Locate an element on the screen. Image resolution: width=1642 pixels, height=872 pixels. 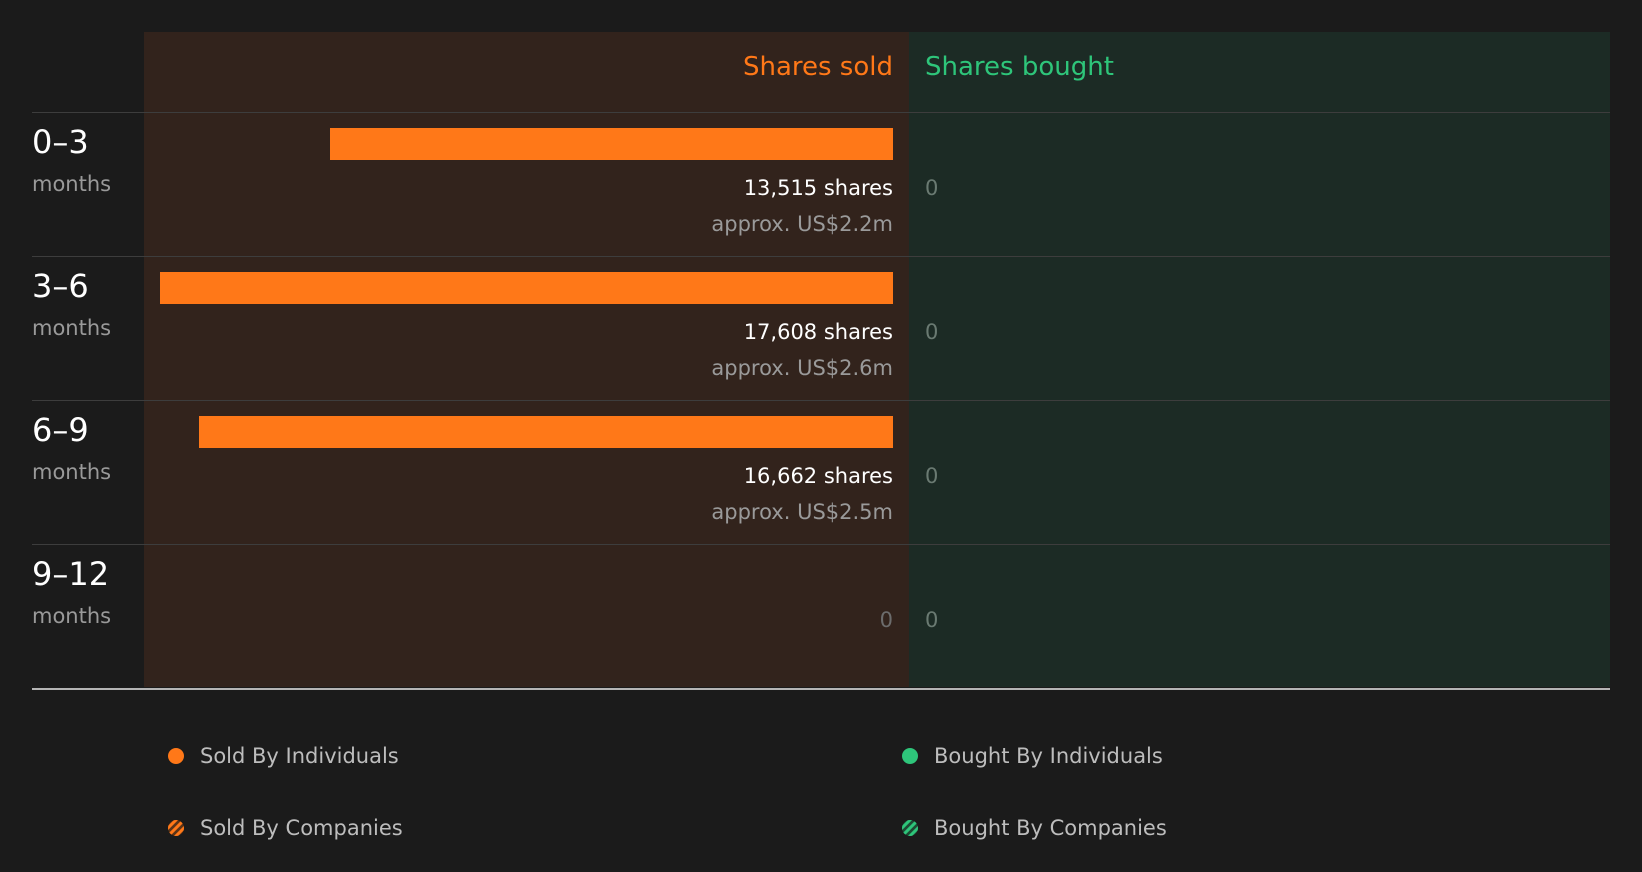
legend-bought-by-companies: Bought By Companies is located at coordinates (1034, 828).